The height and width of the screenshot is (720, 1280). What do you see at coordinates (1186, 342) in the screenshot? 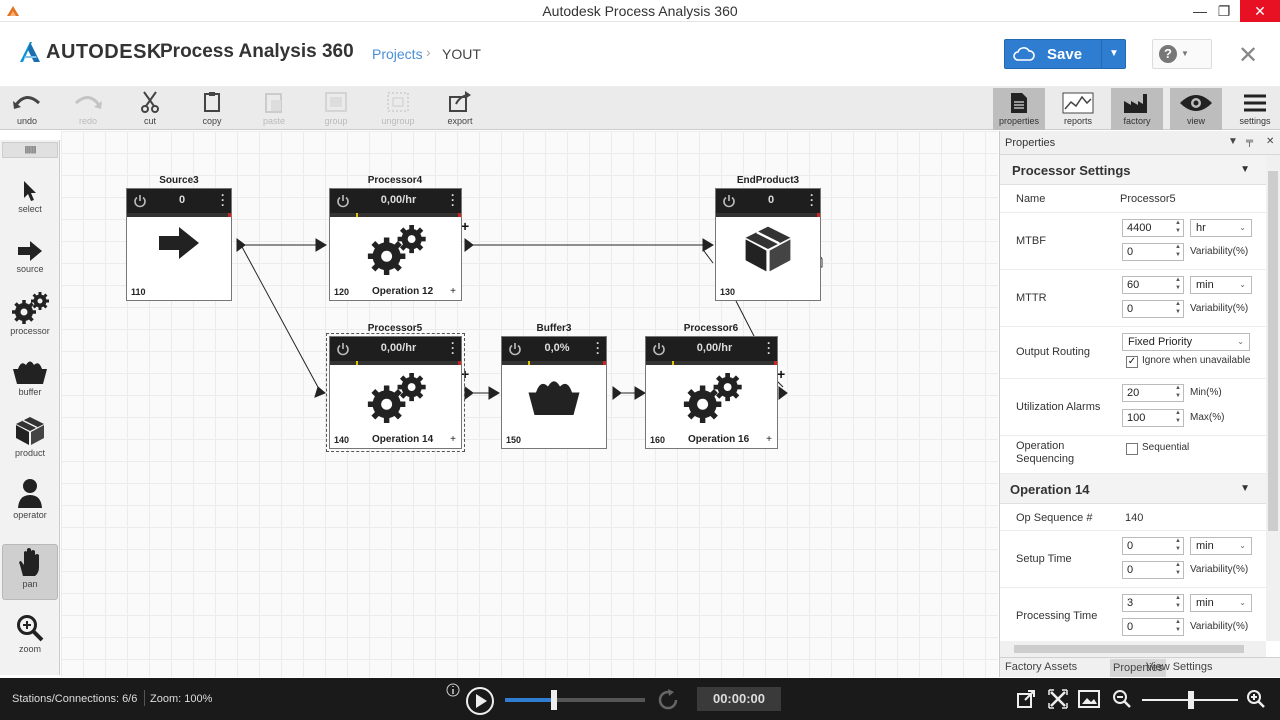
I see `output-routing-select: Fixed Priority ⌄` at bounding box center [1186, 342].